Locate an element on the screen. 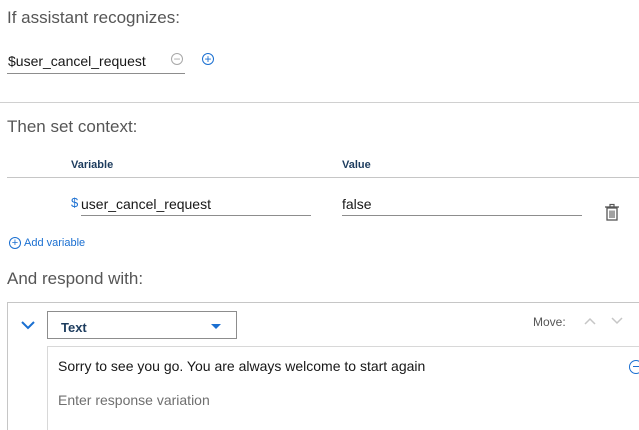 The width and height of the screenshot is (639, 430). table-header-divider is located at coordinates (323, 177).